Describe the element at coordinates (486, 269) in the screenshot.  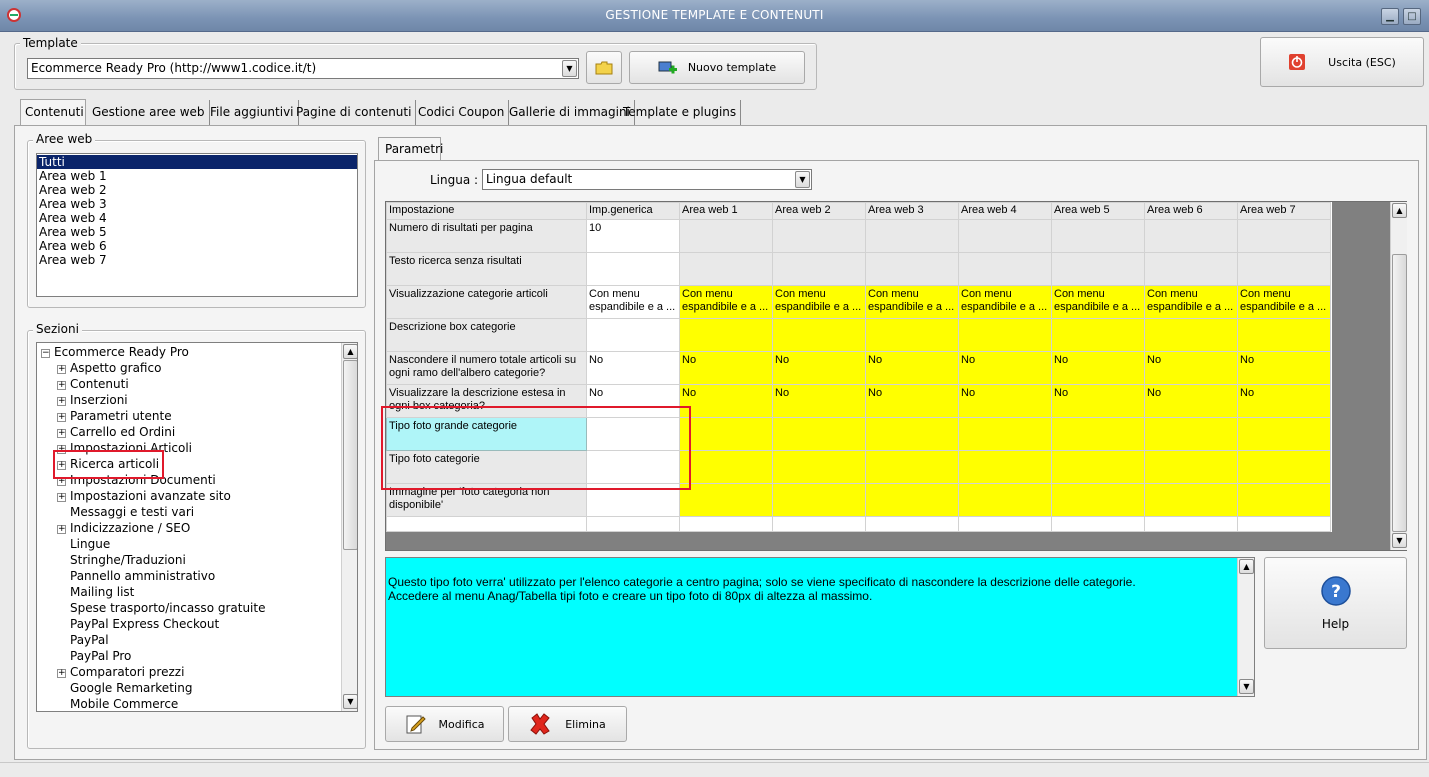
I see `setting-label: Testo ricerca senza risultati` at that location.